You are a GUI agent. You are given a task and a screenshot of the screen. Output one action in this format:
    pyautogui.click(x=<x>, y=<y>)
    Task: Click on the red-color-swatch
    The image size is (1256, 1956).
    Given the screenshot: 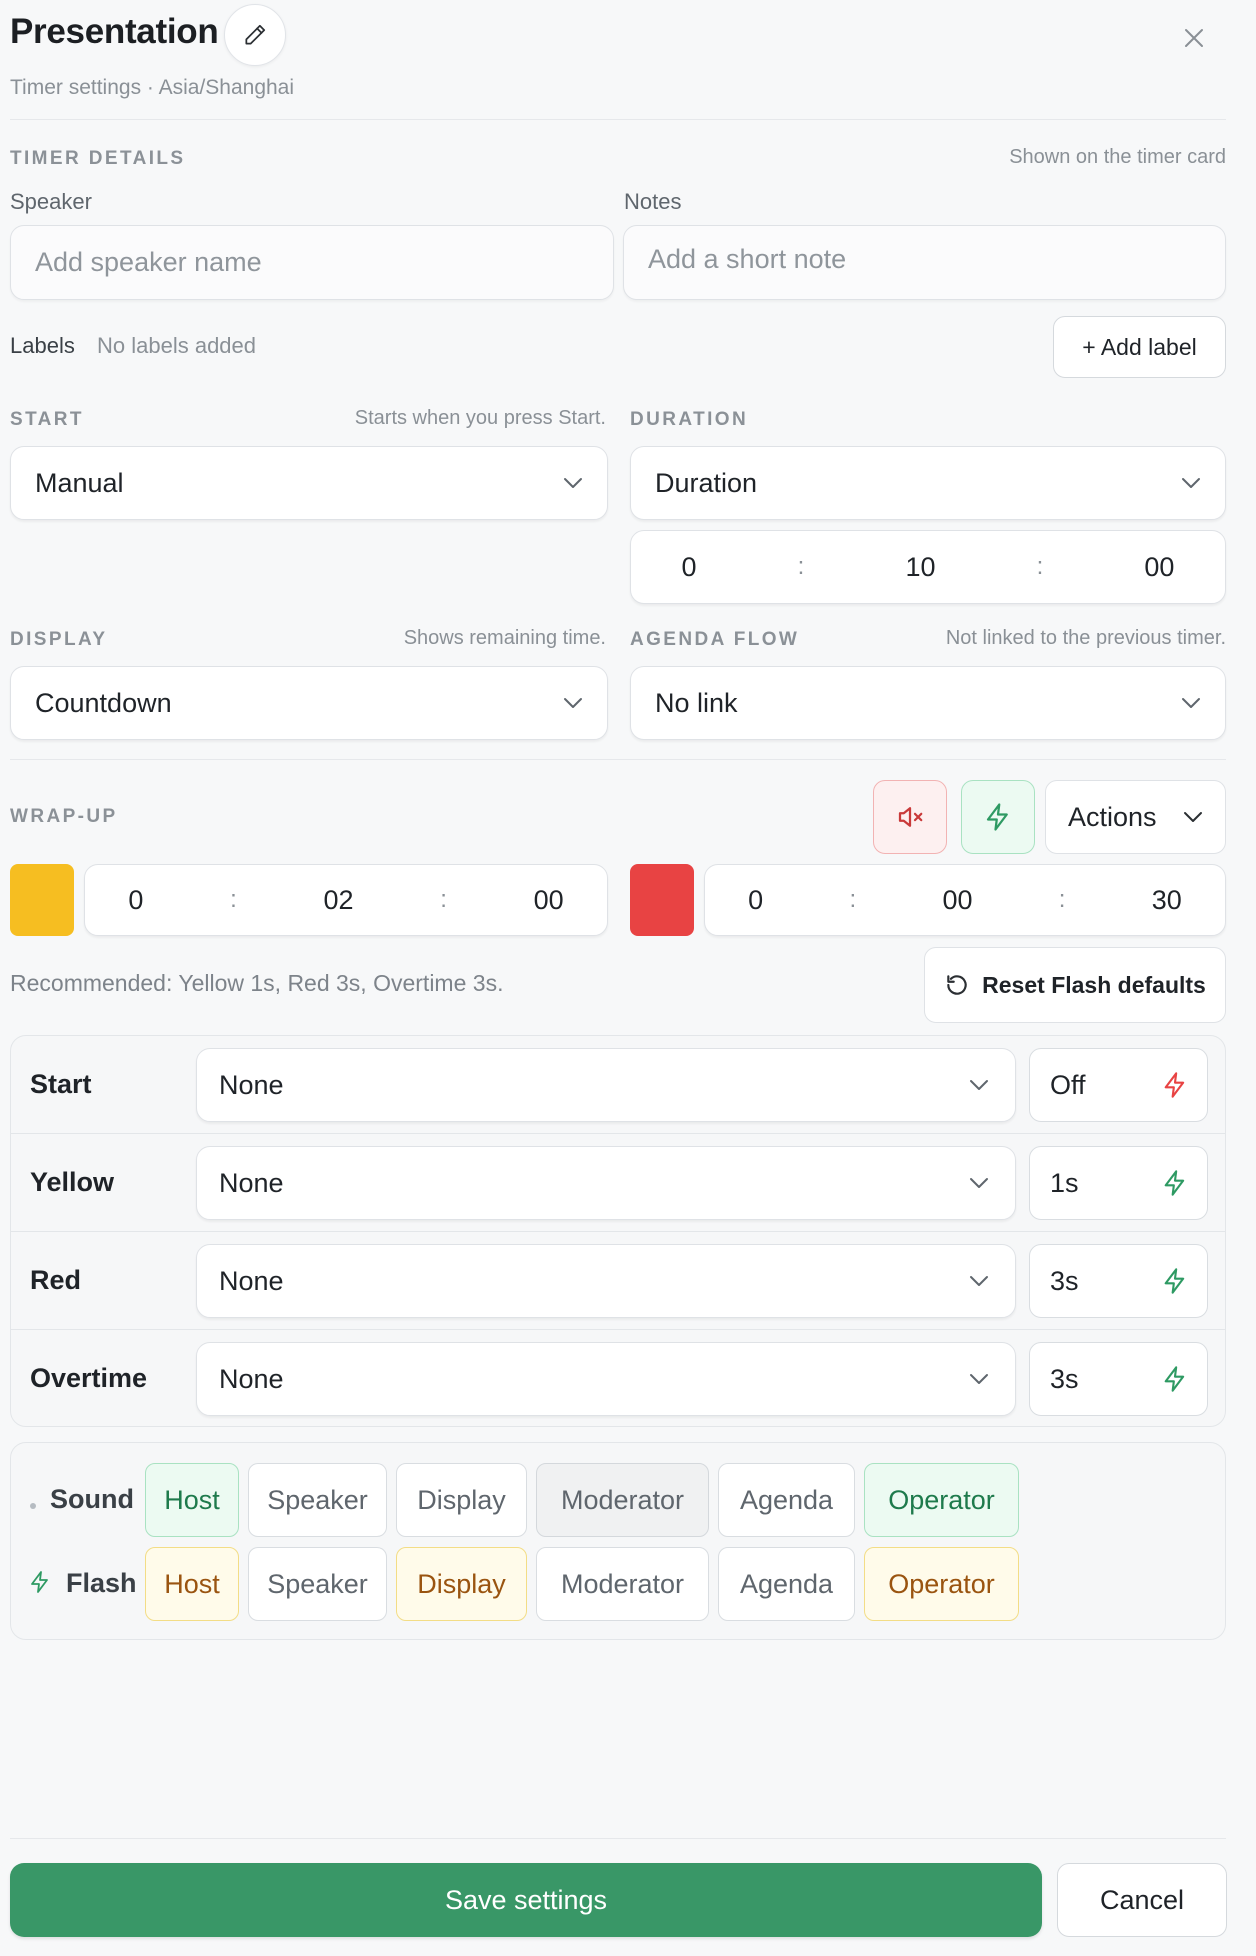 What is the action you would take?
    pyautogui.click(x=662, y=900)
    